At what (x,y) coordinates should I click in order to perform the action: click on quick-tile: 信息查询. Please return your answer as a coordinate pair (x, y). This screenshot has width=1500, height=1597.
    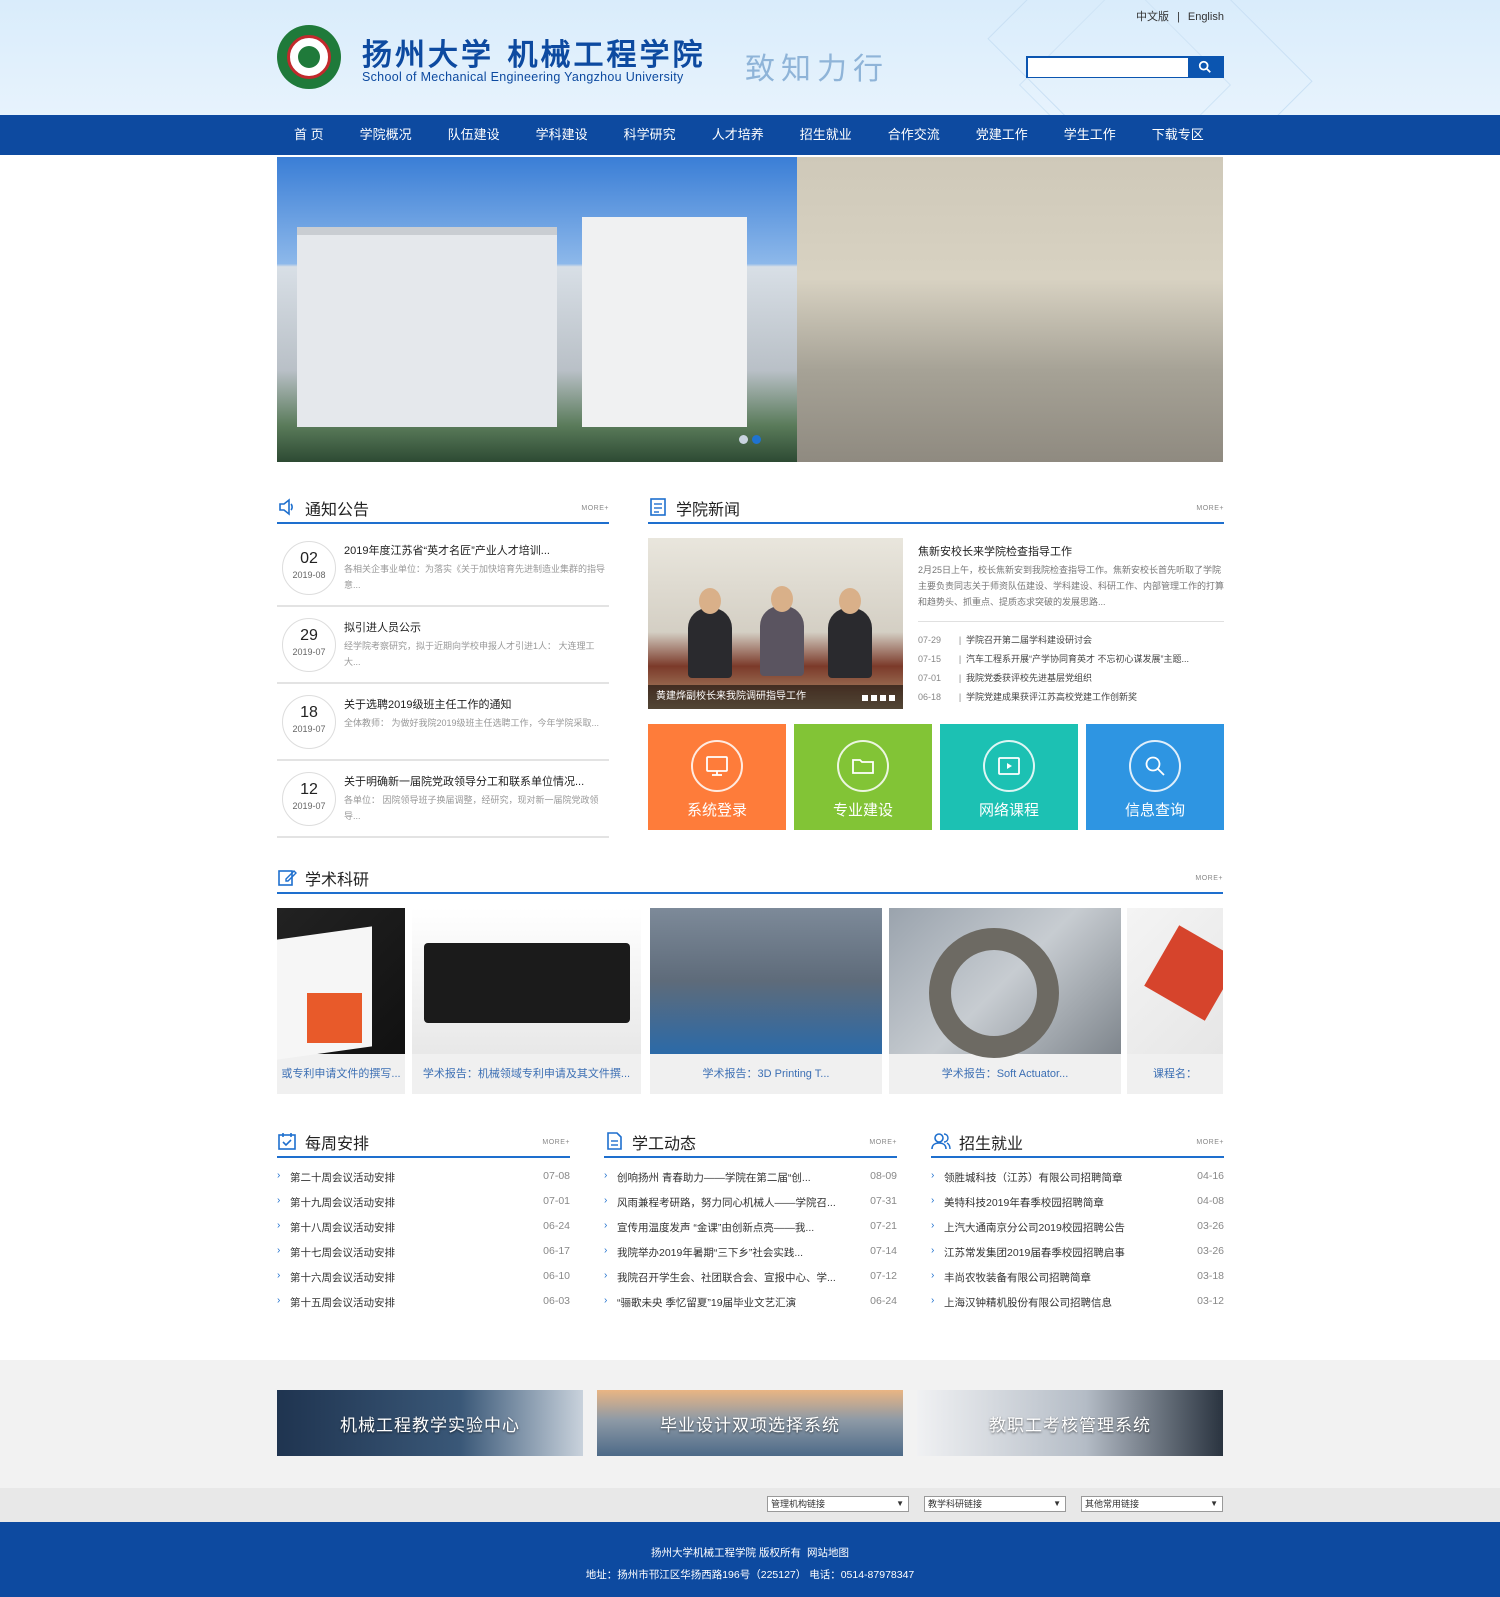
    Looking at the image, I should click on (1155, 777).